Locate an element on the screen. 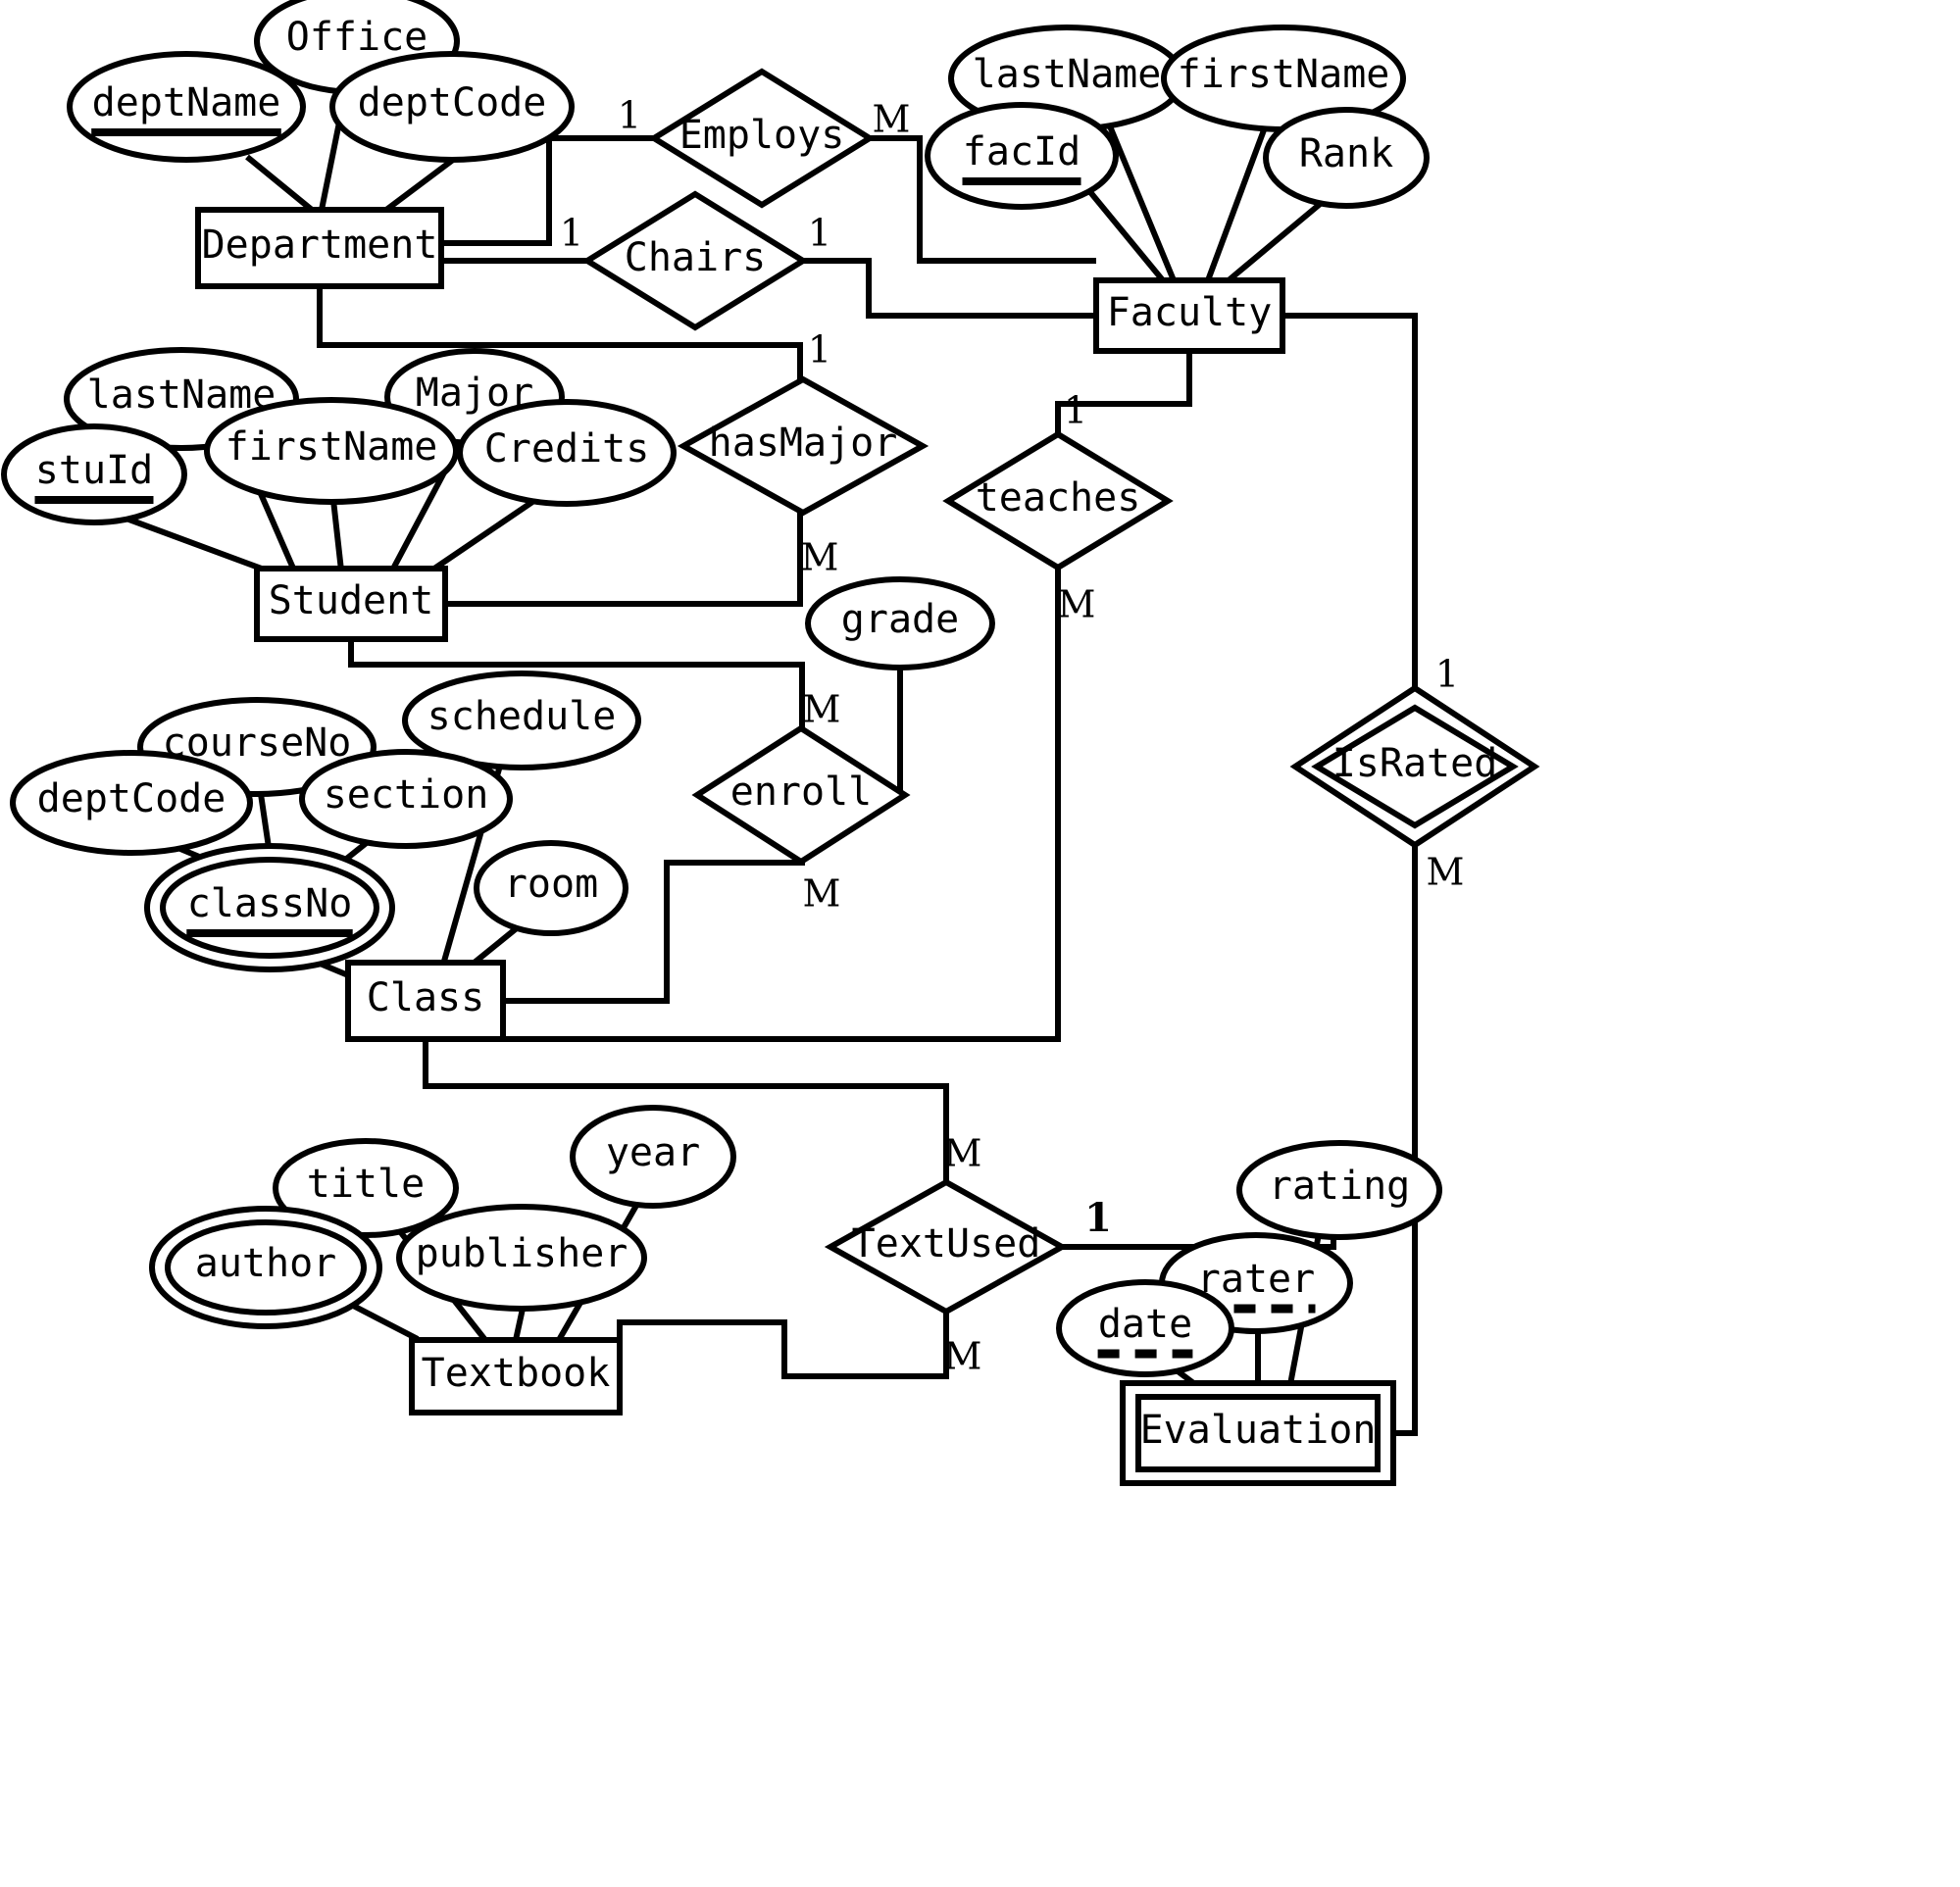 The image size is (1960, 1887). entity-student: Student is located at coordinates (351, 604).